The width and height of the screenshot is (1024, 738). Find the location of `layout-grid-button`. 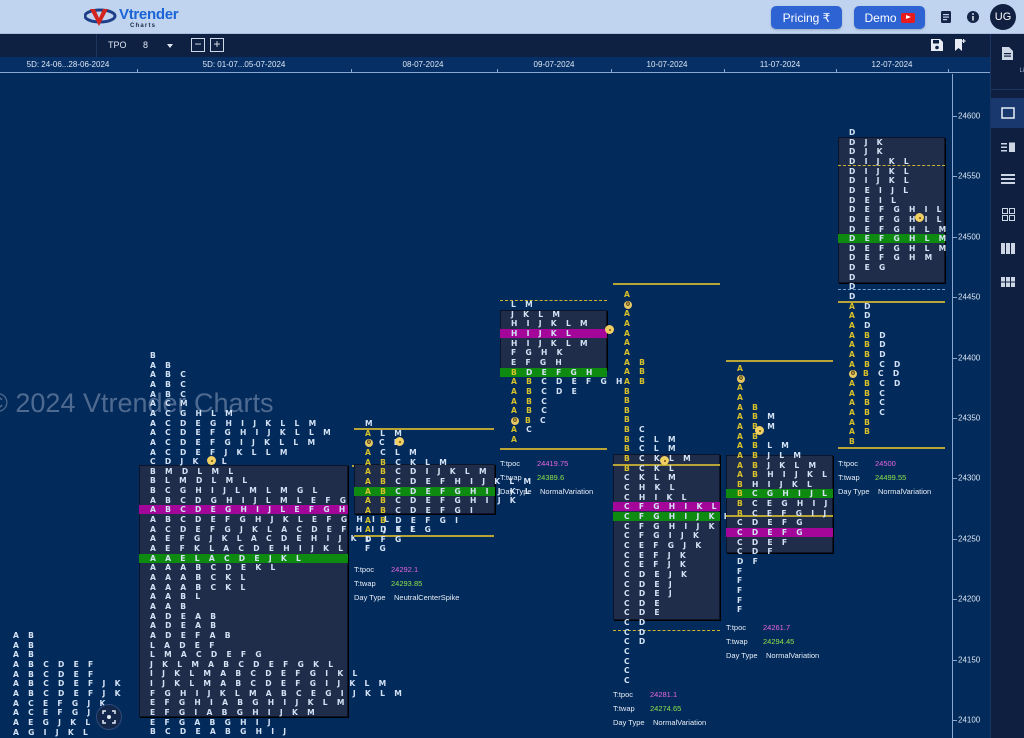

layout-grid-button is located at coordinates (1007, 214).